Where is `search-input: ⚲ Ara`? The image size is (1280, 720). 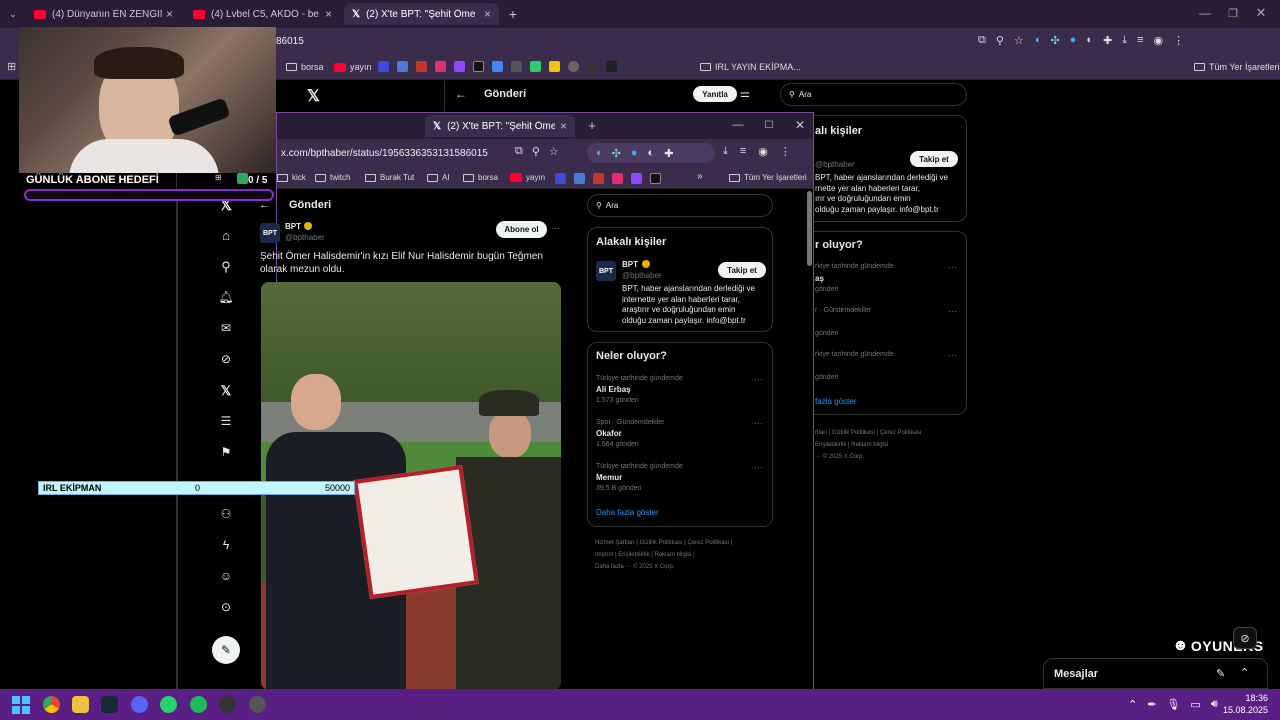
search-input: ⚲ Ara is located at coordinates (680, 205).